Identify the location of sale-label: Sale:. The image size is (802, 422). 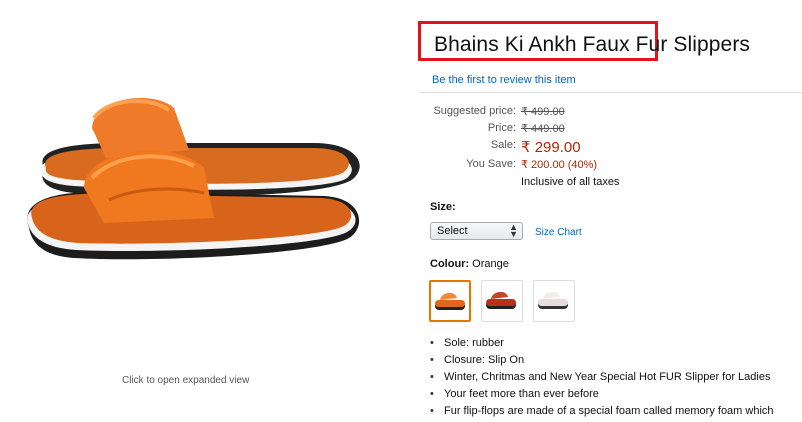
(503, 145).